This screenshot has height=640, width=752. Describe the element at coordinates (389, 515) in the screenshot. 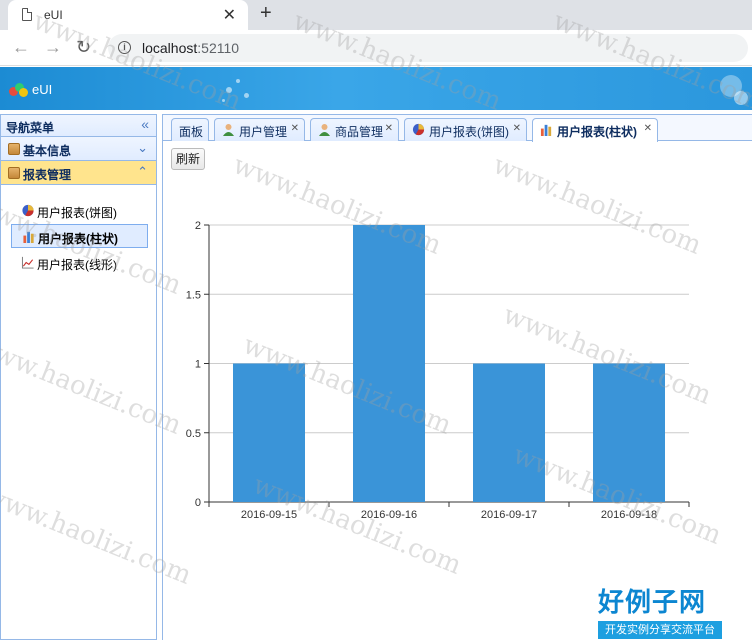

I see `x-tick-label: 2016-09-16` at that location.